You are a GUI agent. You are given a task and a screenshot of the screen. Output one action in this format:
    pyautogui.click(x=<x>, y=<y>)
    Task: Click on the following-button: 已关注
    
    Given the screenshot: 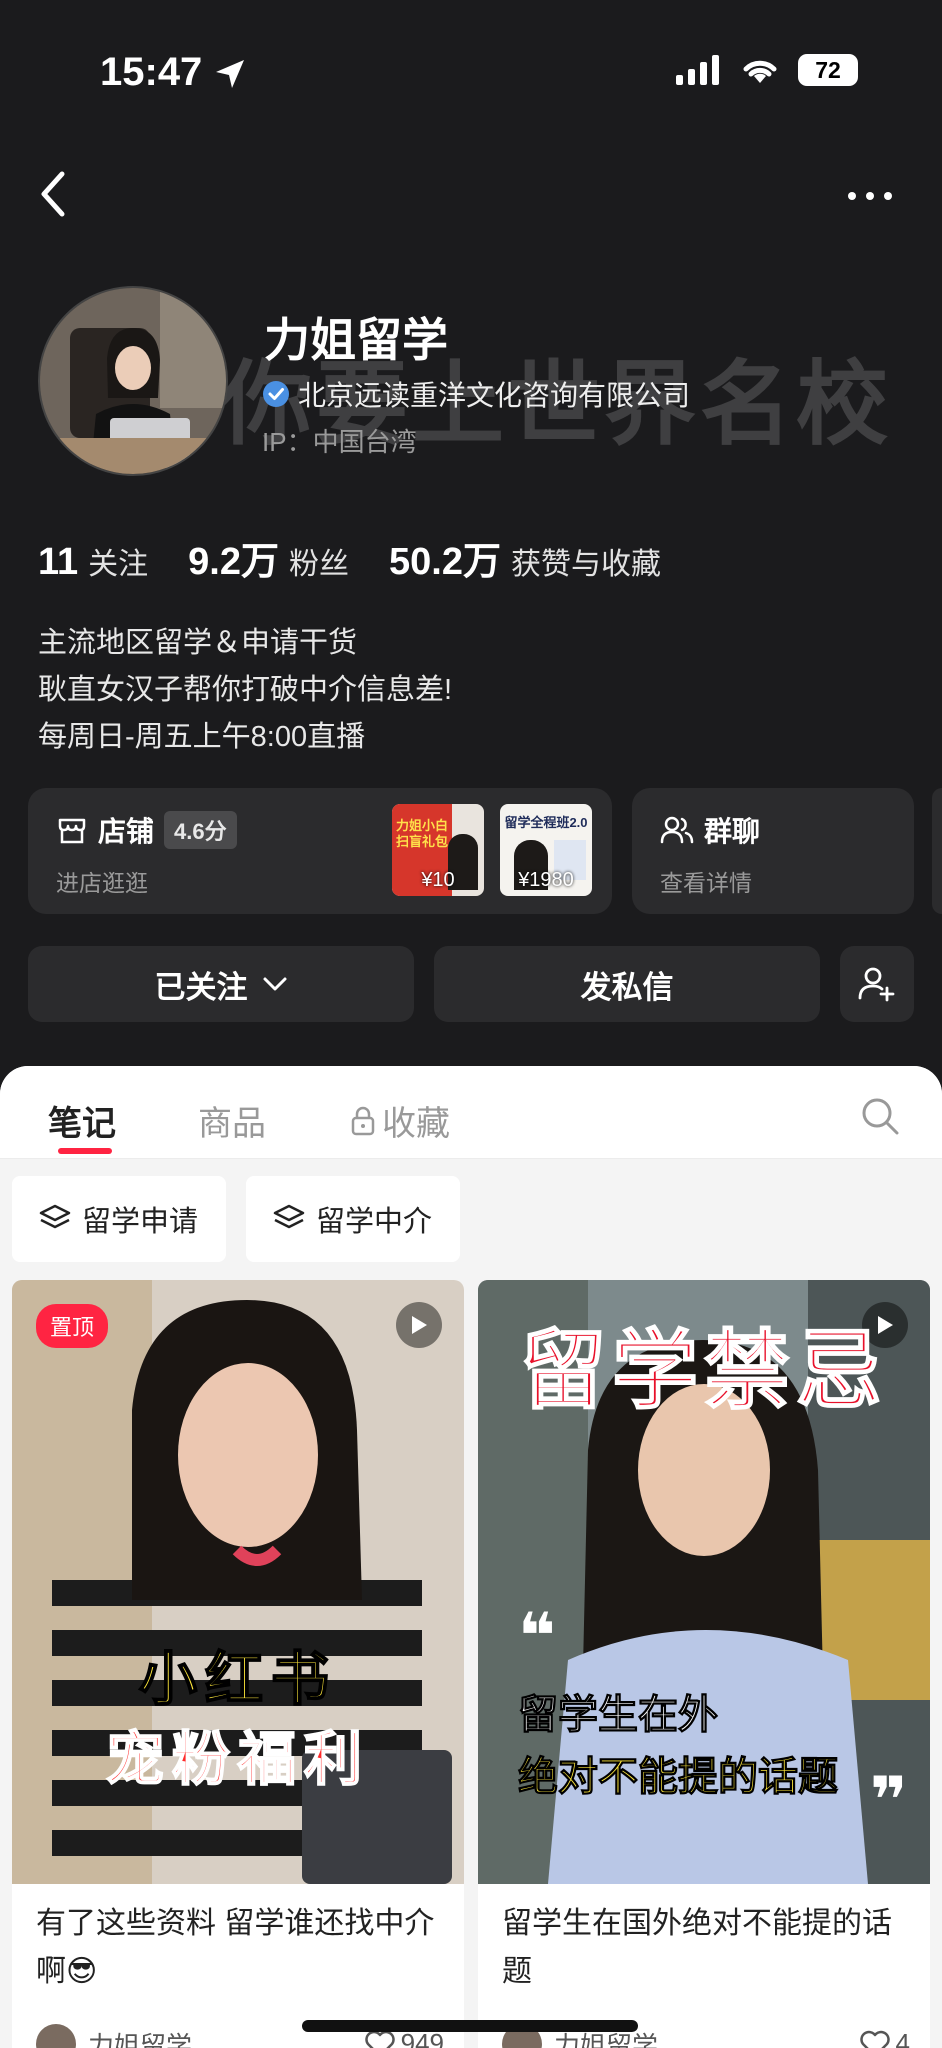 What is the action you would take?
    pyautogui.click(x=221, y=984)
    